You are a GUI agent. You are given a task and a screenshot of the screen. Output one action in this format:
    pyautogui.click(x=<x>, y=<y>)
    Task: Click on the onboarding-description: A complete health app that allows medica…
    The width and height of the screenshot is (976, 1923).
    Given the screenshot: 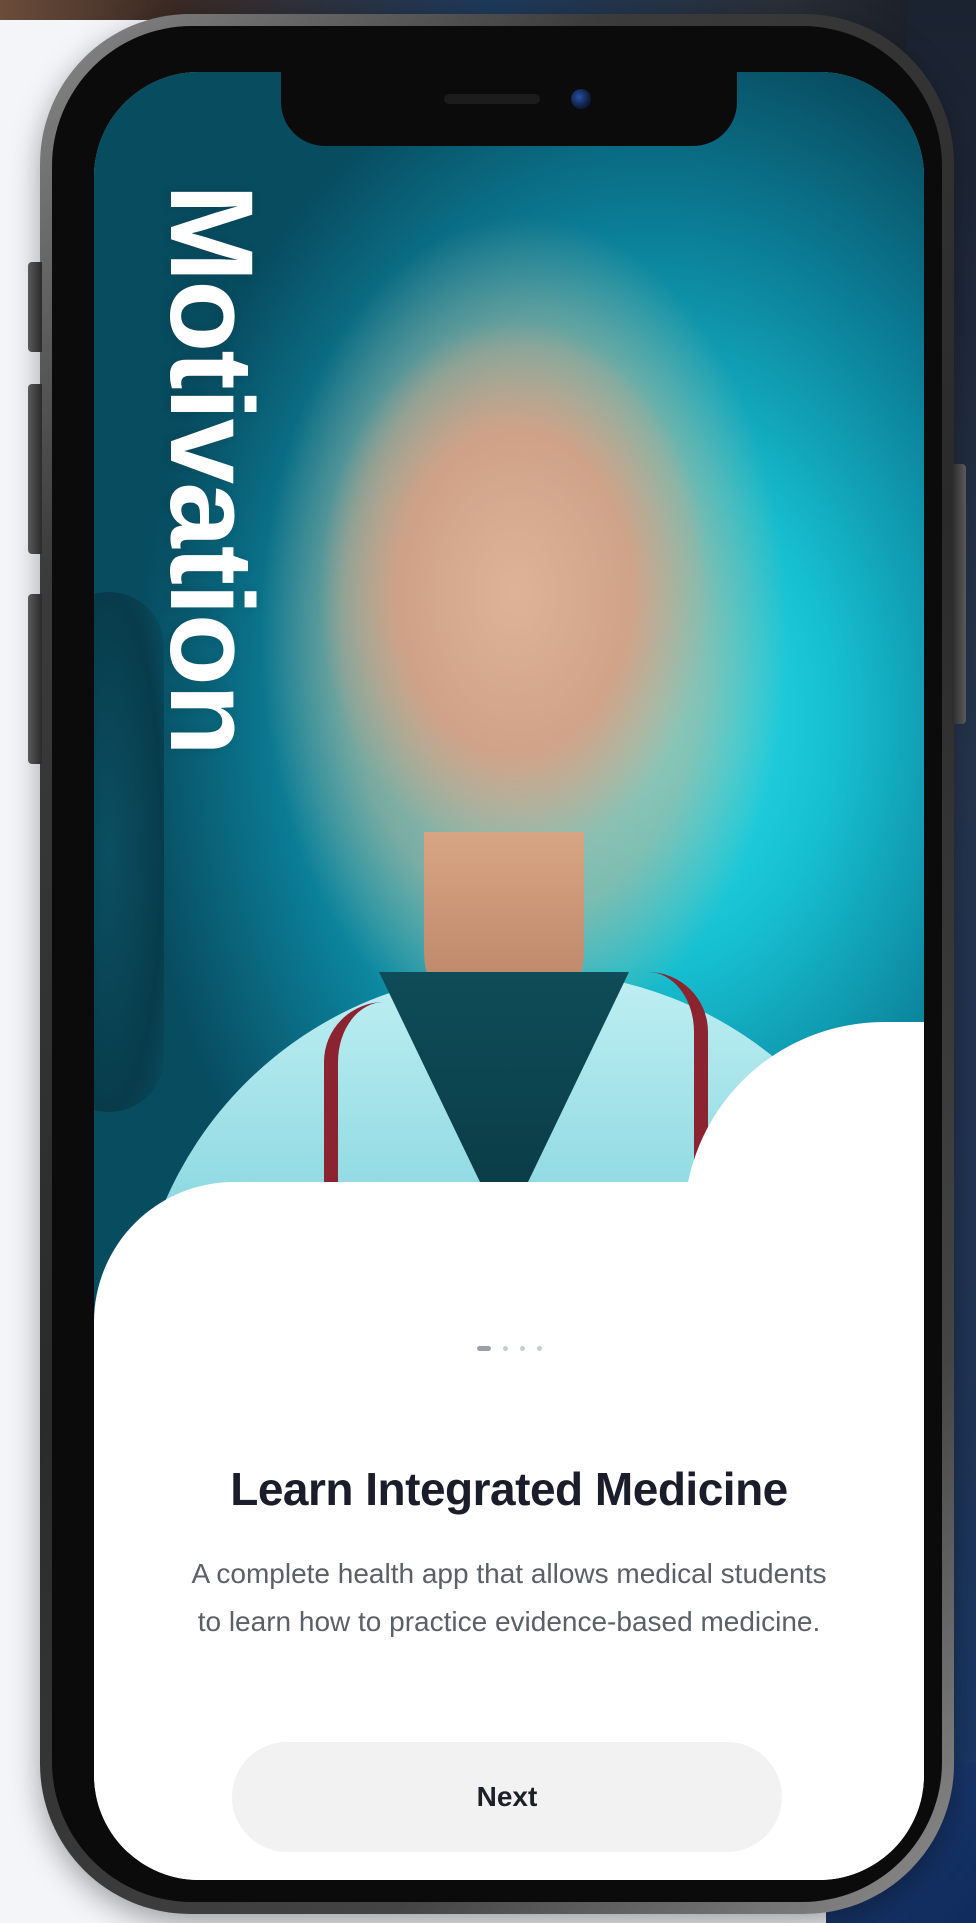 What is the action you would take?
    pyautogui.click(x=509, y=1597)
    